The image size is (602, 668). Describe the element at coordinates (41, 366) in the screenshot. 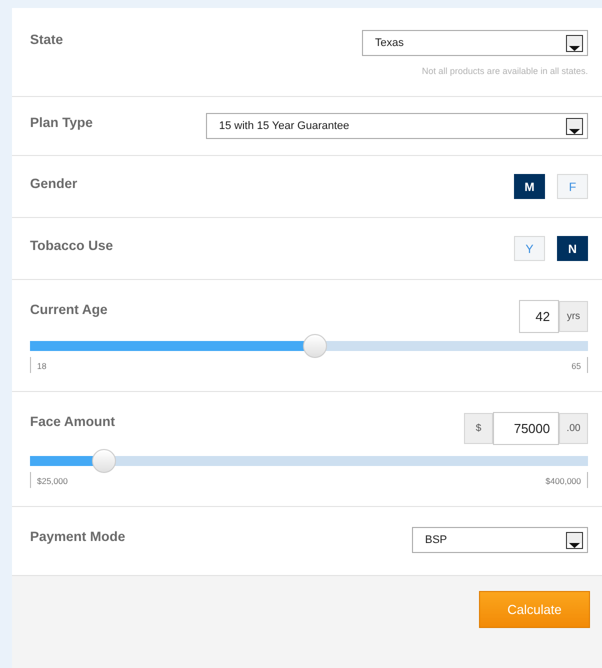

I see `min-label: 18` at that location.